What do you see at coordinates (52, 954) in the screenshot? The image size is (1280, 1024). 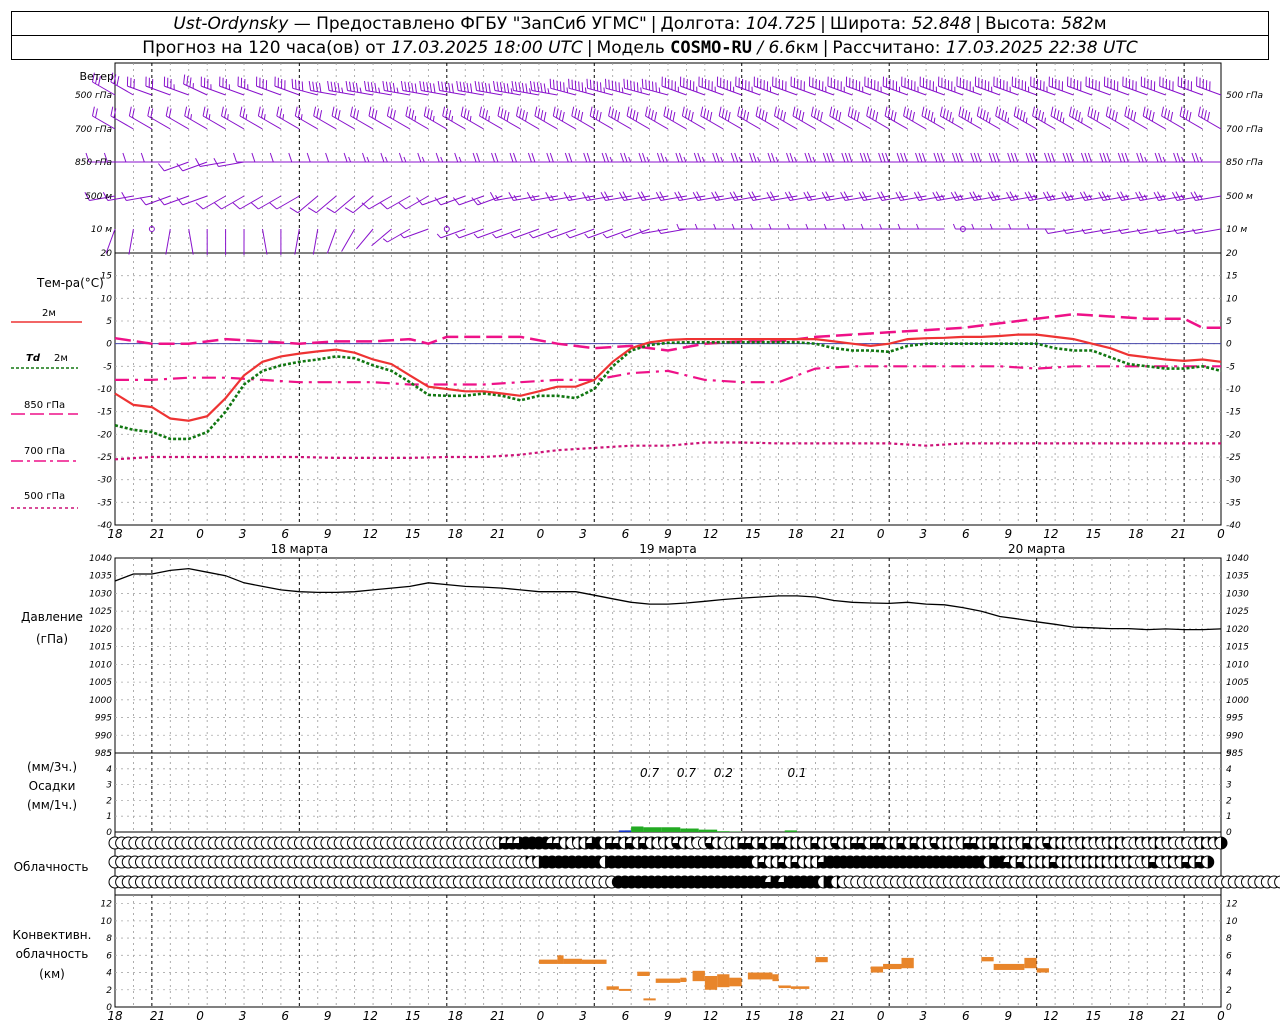 I see `conv-label-2: облачность` at bounding box center [52, 954].